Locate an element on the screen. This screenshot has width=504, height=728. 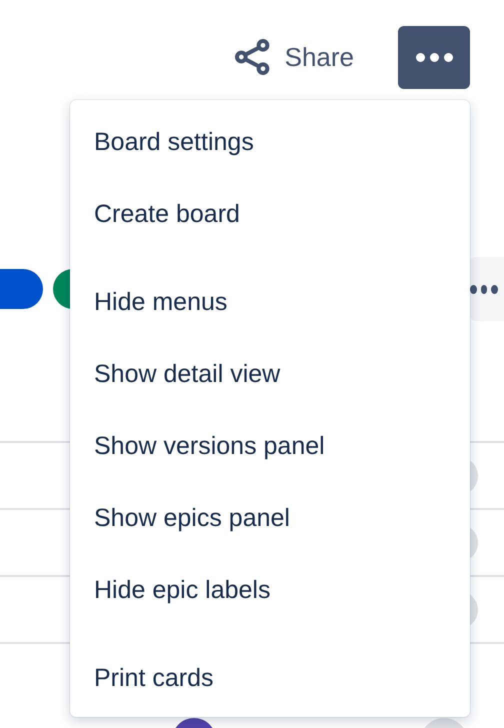
share-button: Share is located at coordinates (293, 57).